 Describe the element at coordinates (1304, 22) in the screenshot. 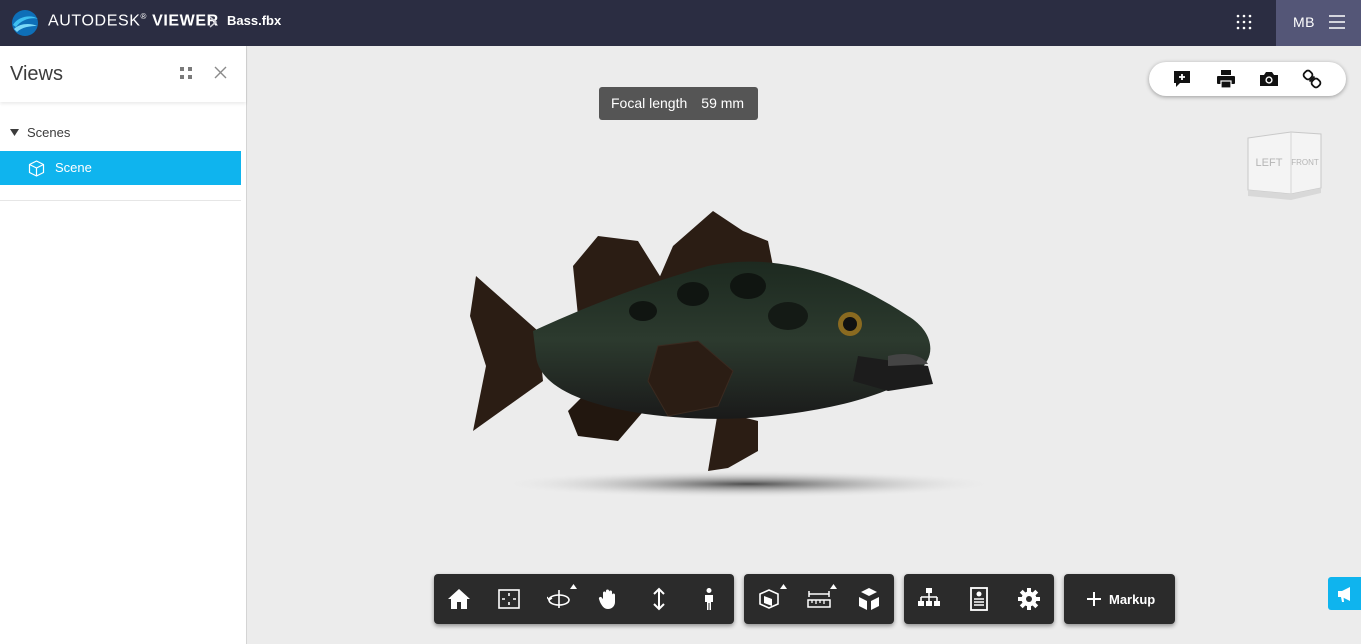

I see `user-initials: MB` at that location.